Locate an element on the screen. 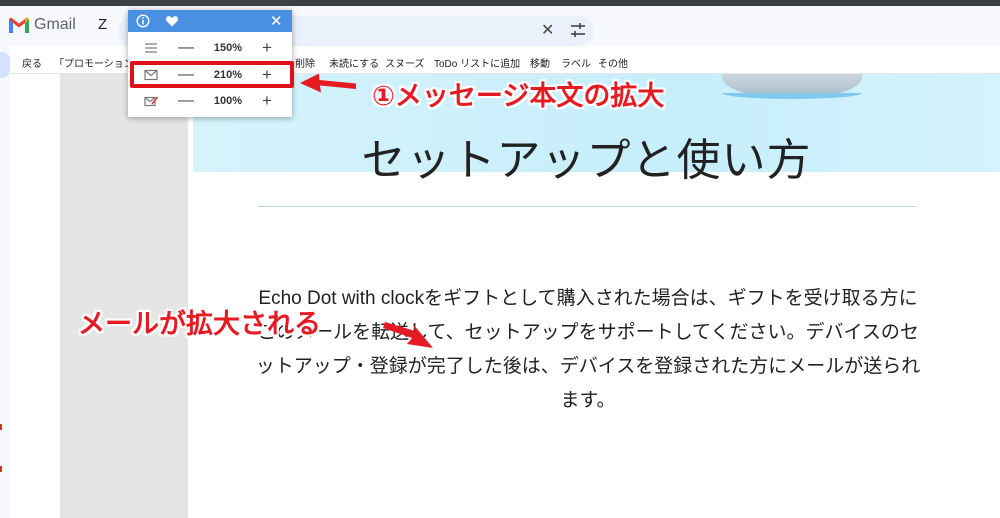 The width and height of the screenshot is (1000, 518). zoom-row-compose: — 100% + is located at coordinates (210, 101).